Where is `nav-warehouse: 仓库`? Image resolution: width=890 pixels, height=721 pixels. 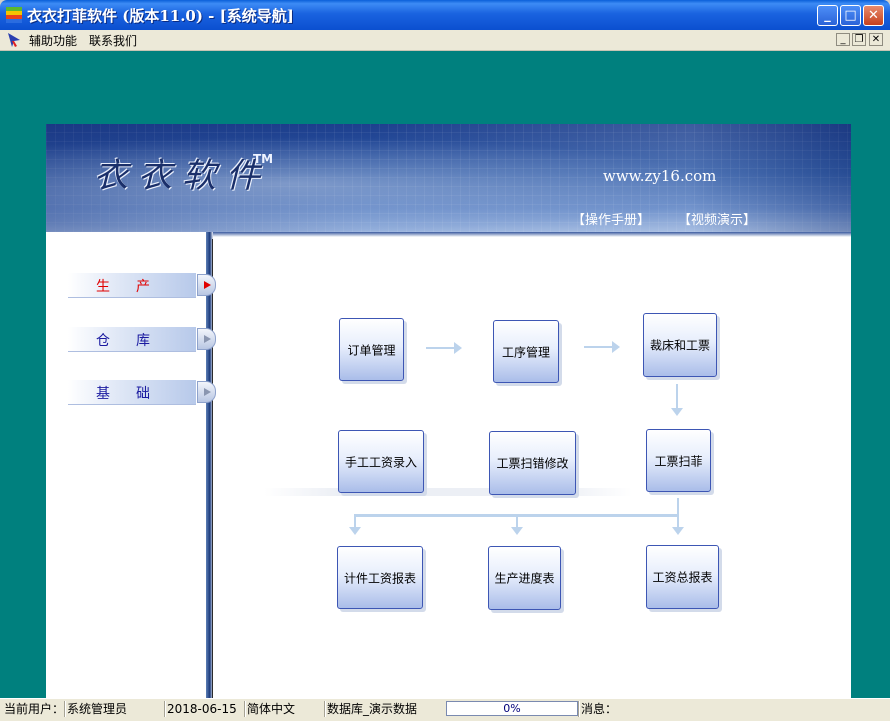
nav-warehouse: 仓库 is located at coordinates (142, 339).